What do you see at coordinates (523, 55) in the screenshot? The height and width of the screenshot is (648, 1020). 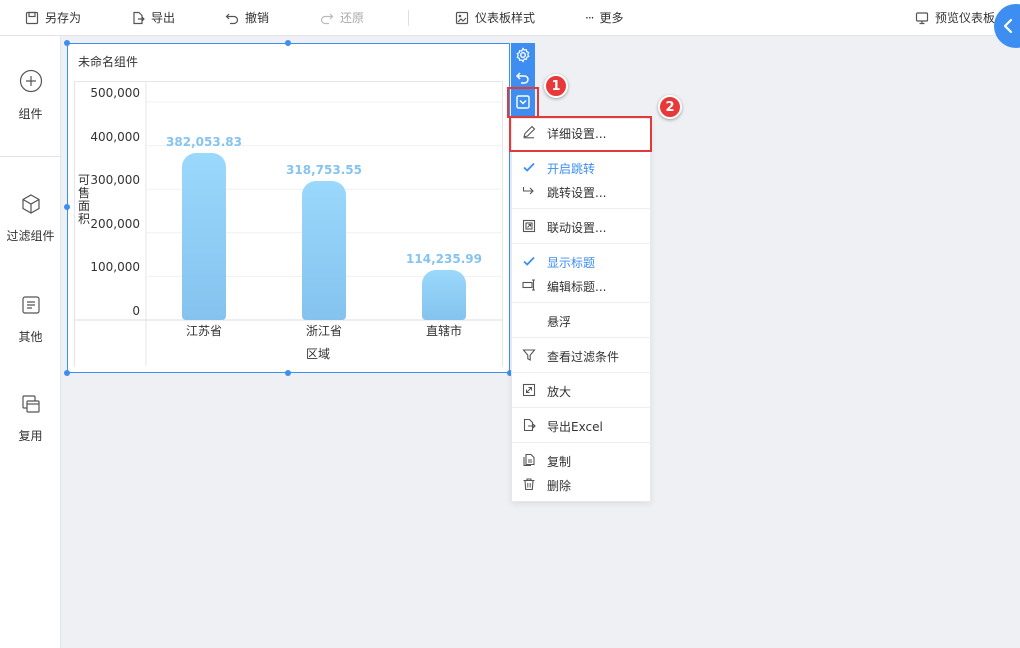 I see `widget-settings-button` at bounding box center [523, 55].